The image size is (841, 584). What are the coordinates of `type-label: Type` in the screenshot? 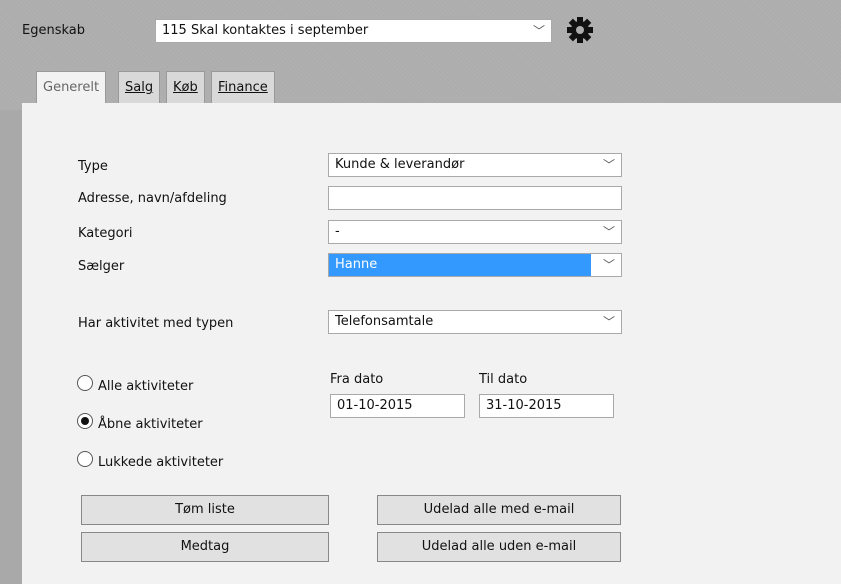 It's located at (93, 166).